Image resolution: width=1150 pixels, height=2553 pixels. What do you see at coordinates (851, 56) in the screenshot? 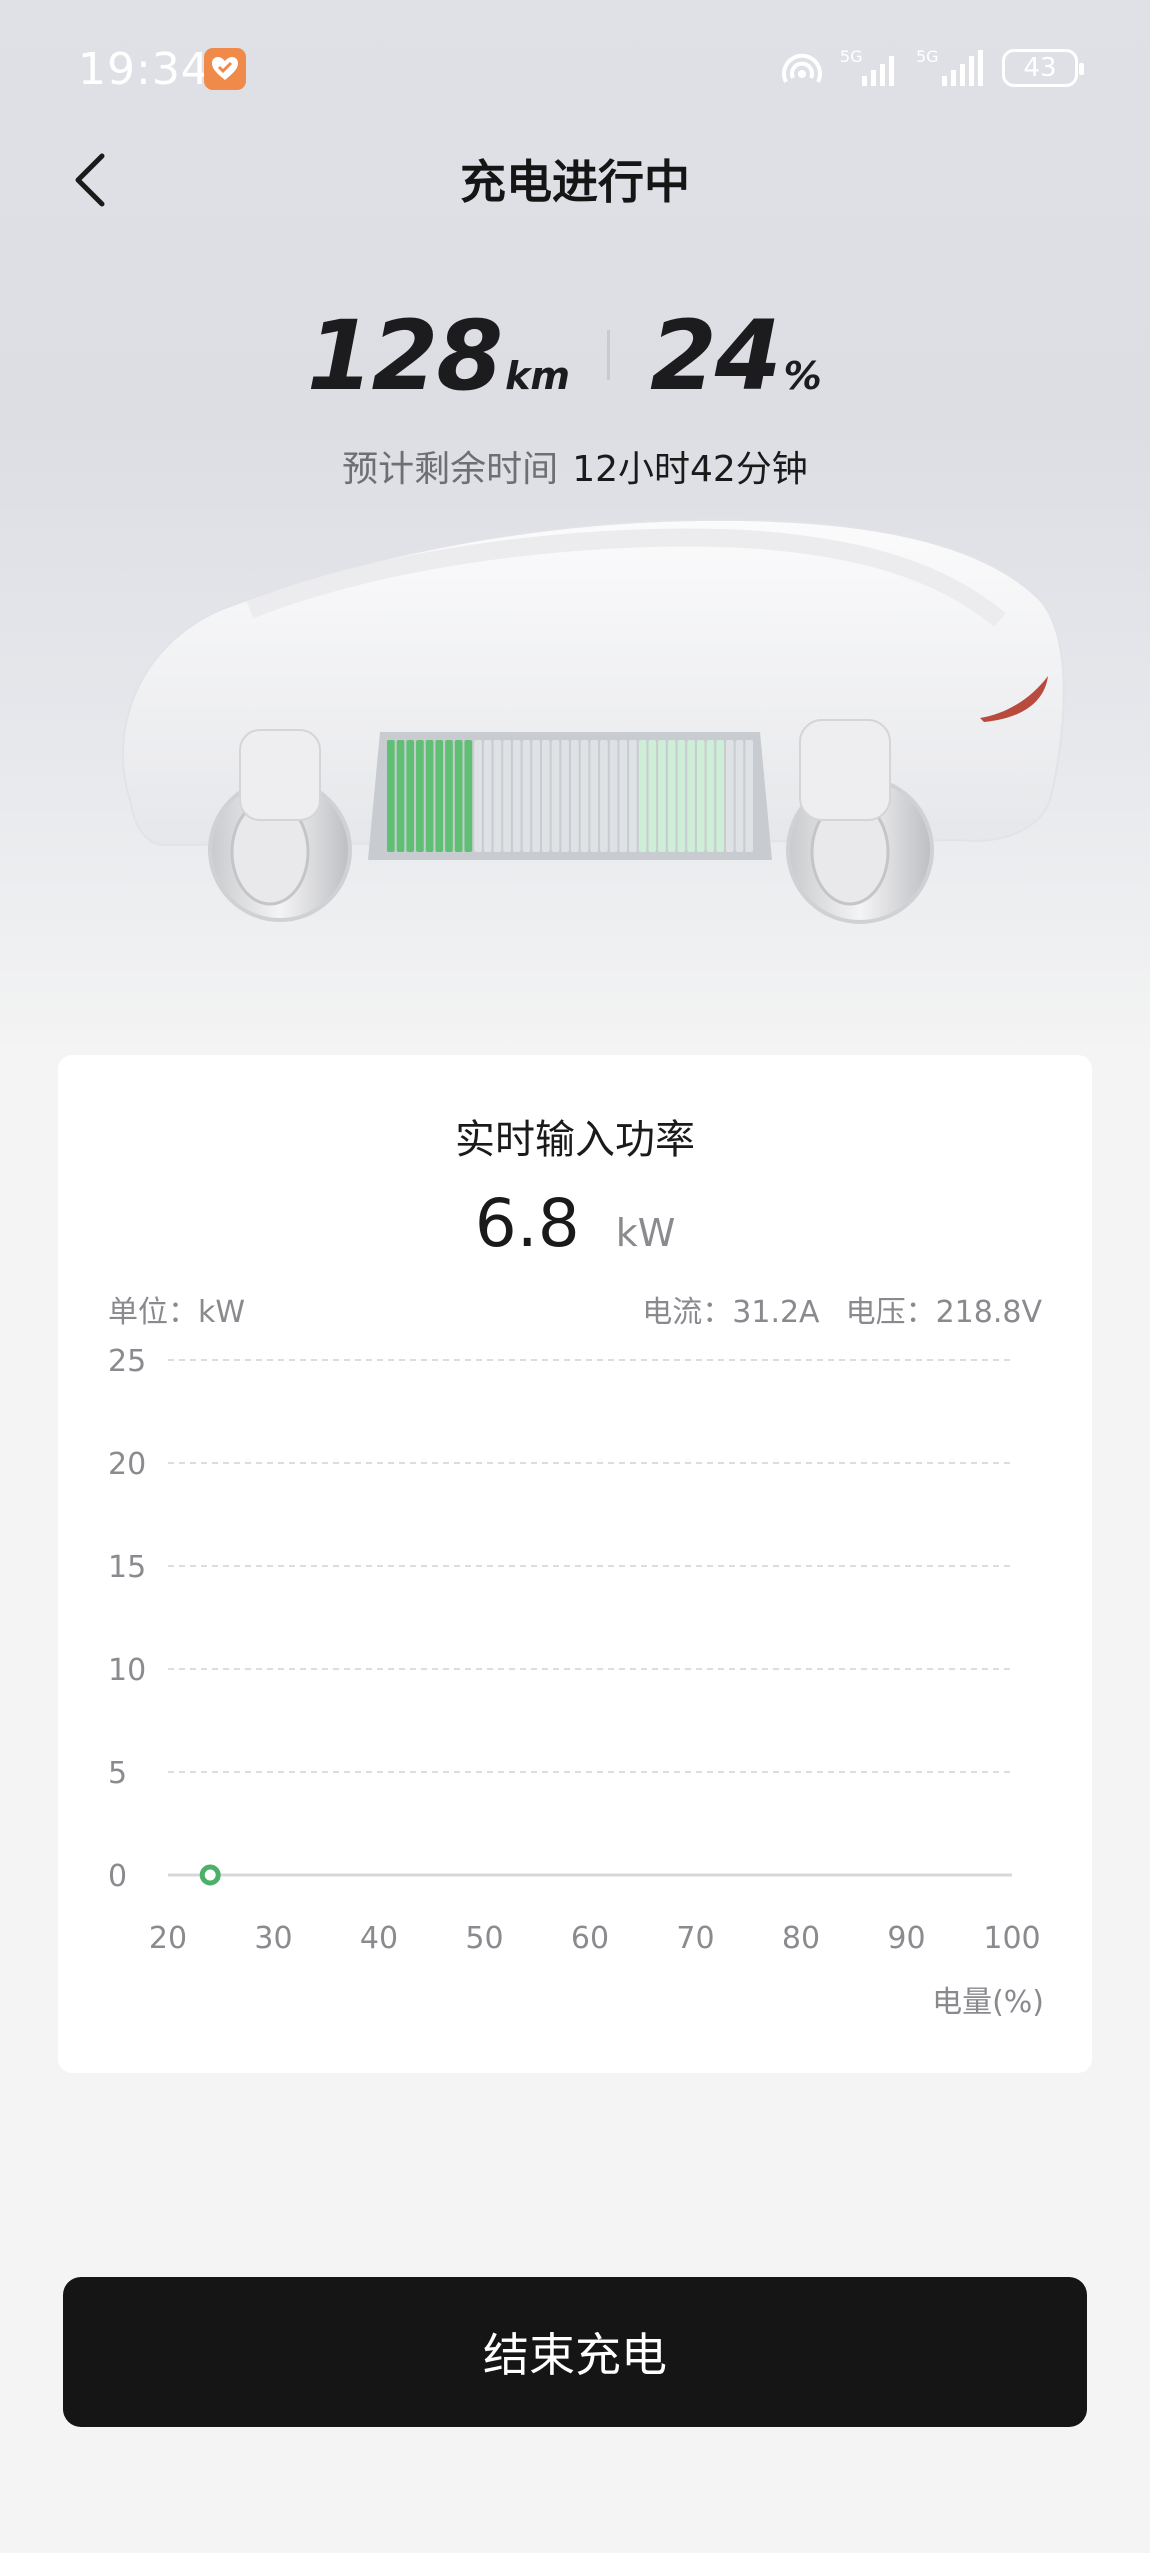
I see `network-label-1: 5G` at bounding box center [851, 56].